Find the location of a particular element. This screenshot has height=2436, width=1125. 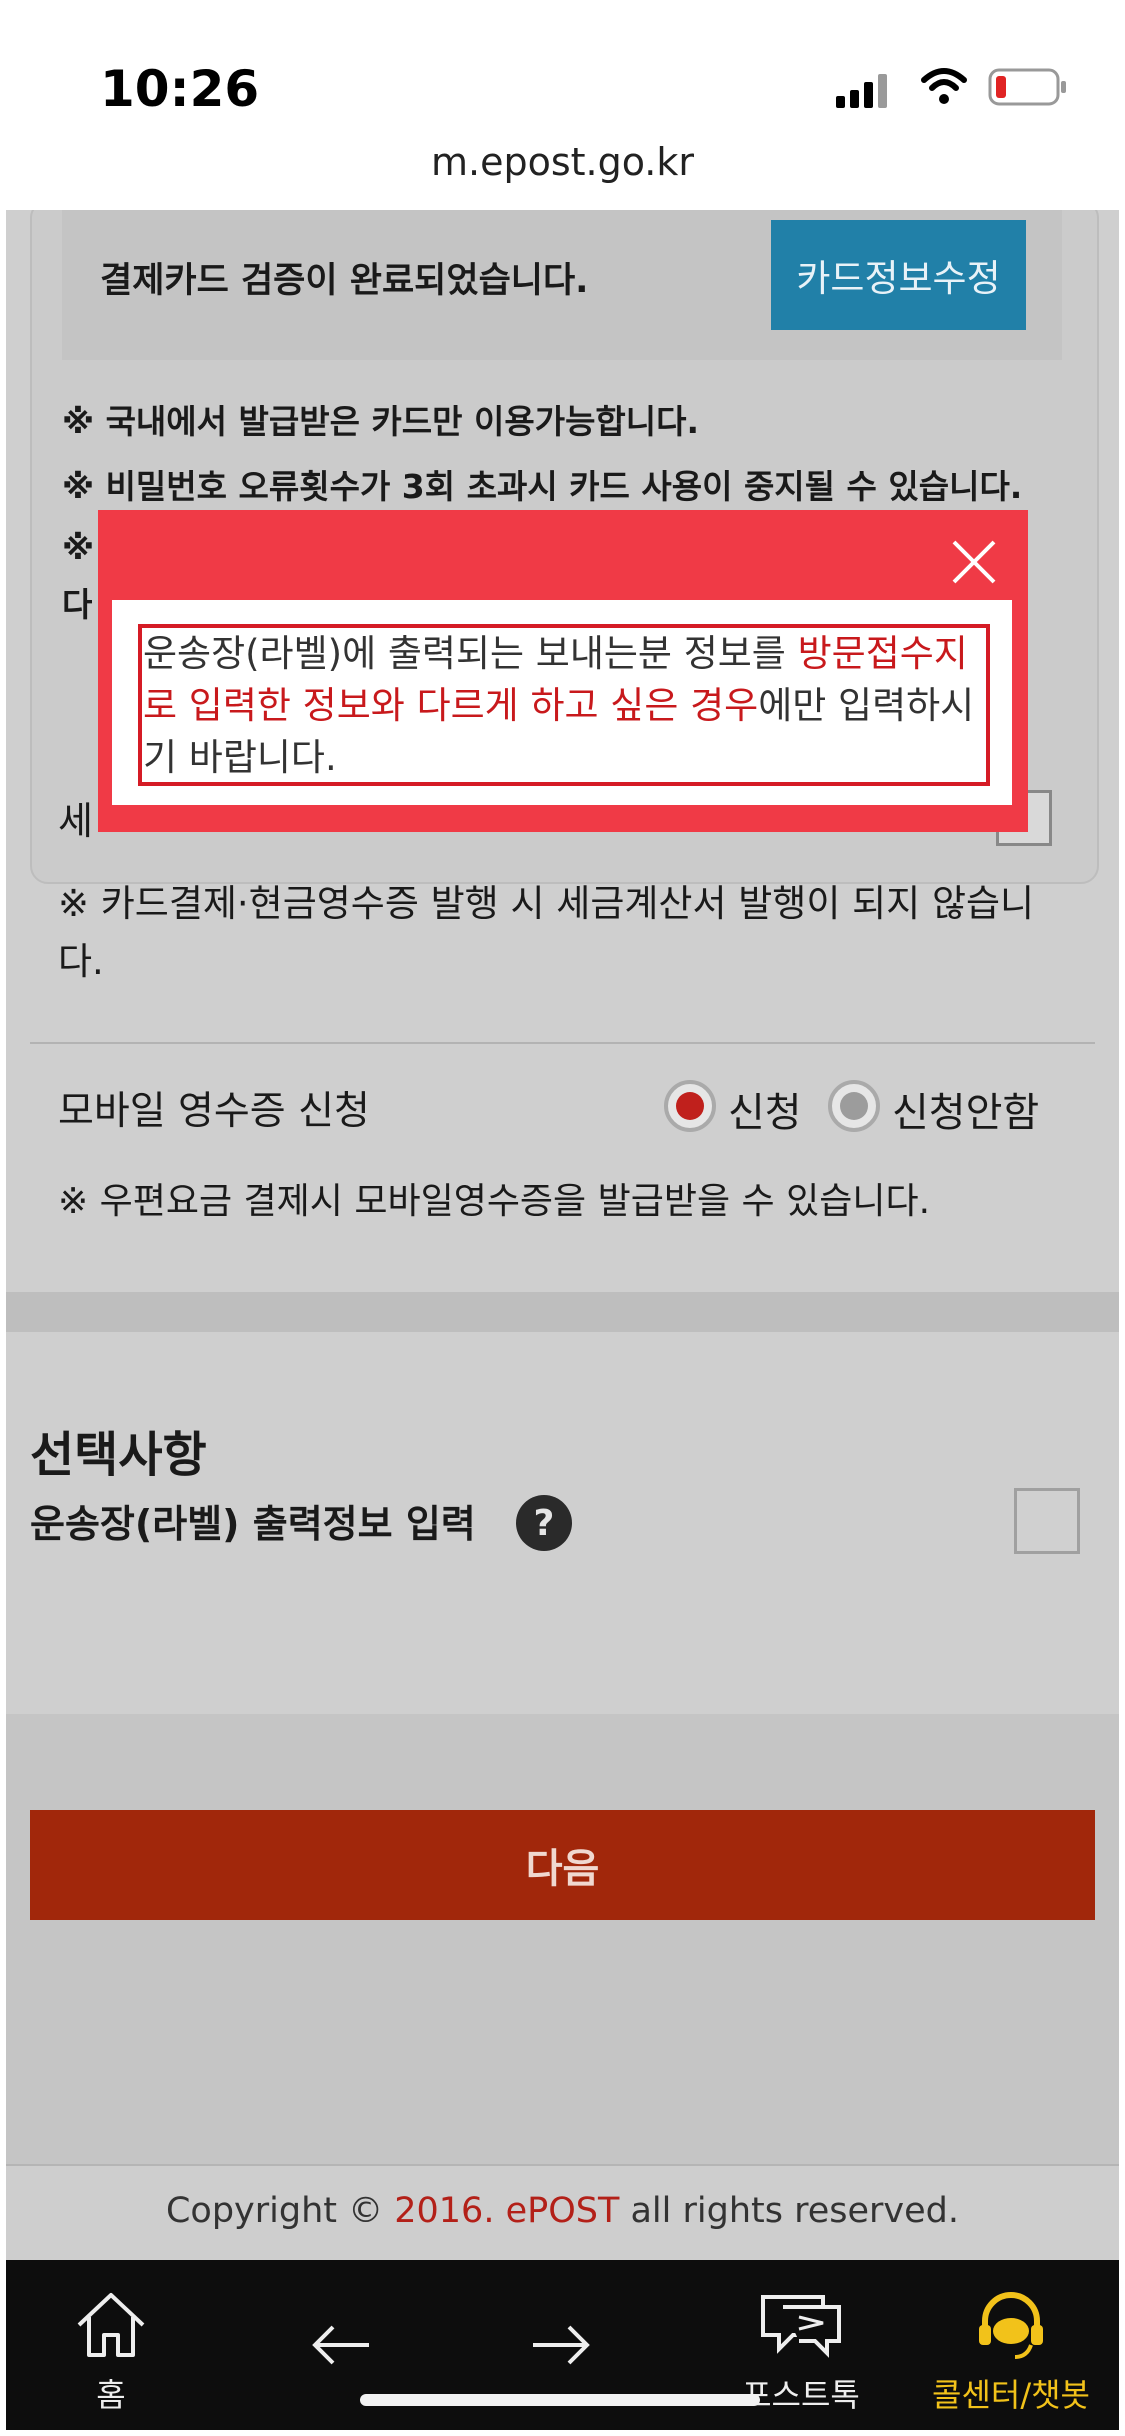

radio-selected-dot is located at coordinates (690, 1106).